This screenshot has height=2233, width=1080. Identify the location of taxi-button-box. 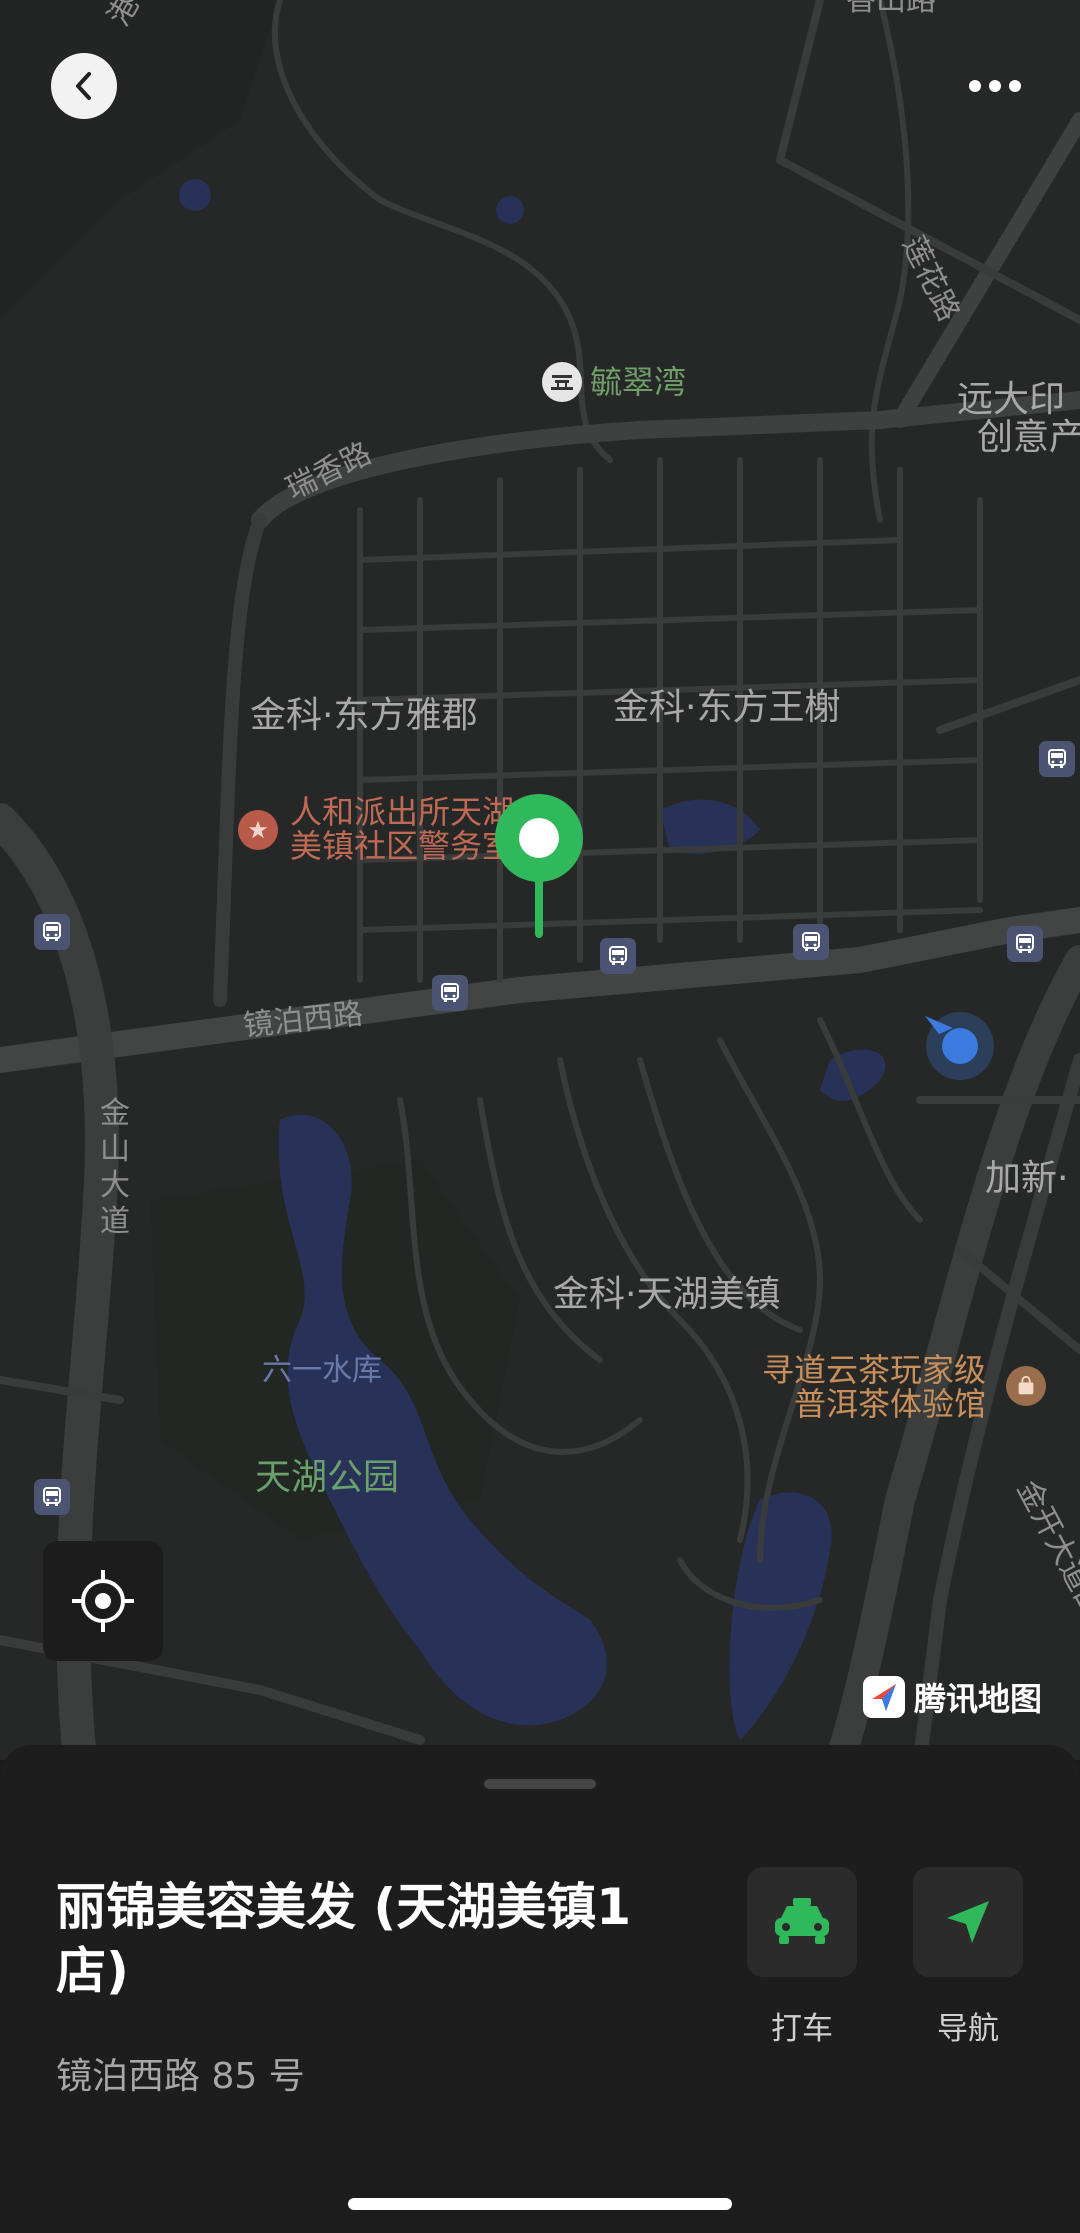
(802, 1922).